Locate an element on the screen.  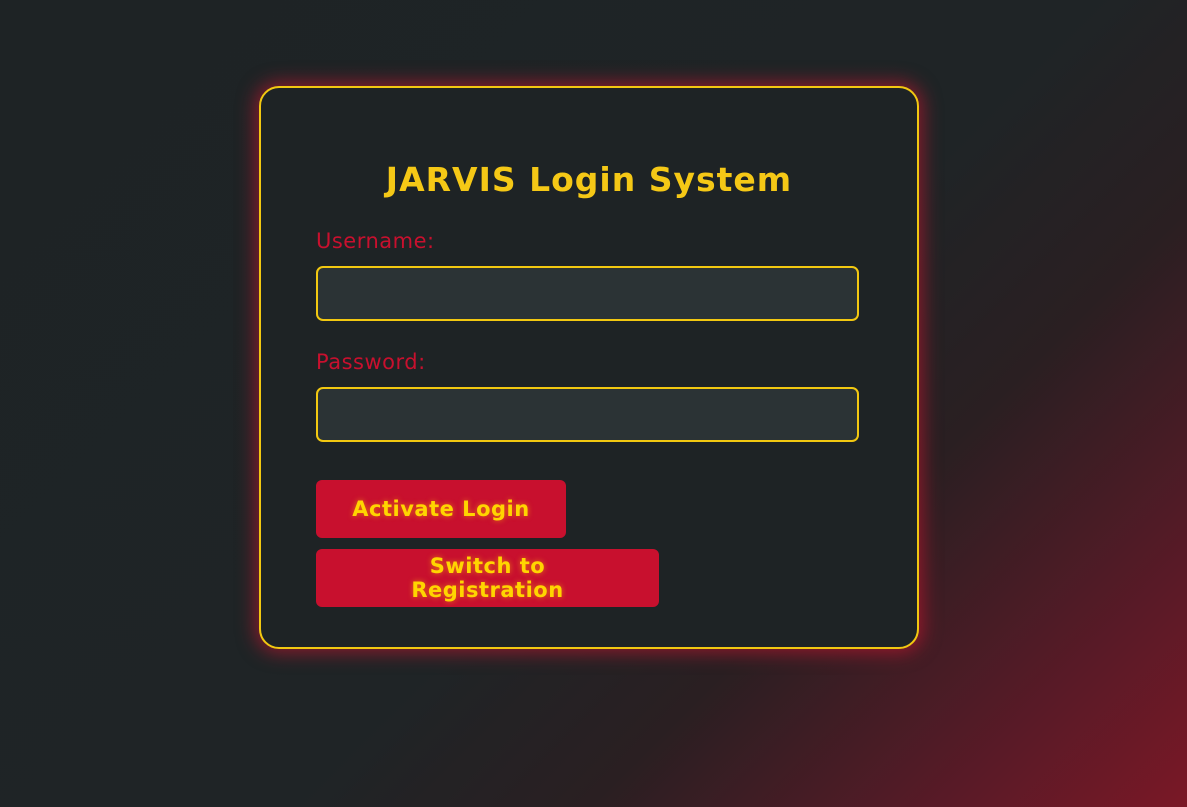
username-input is located at coordinates (587, 293).